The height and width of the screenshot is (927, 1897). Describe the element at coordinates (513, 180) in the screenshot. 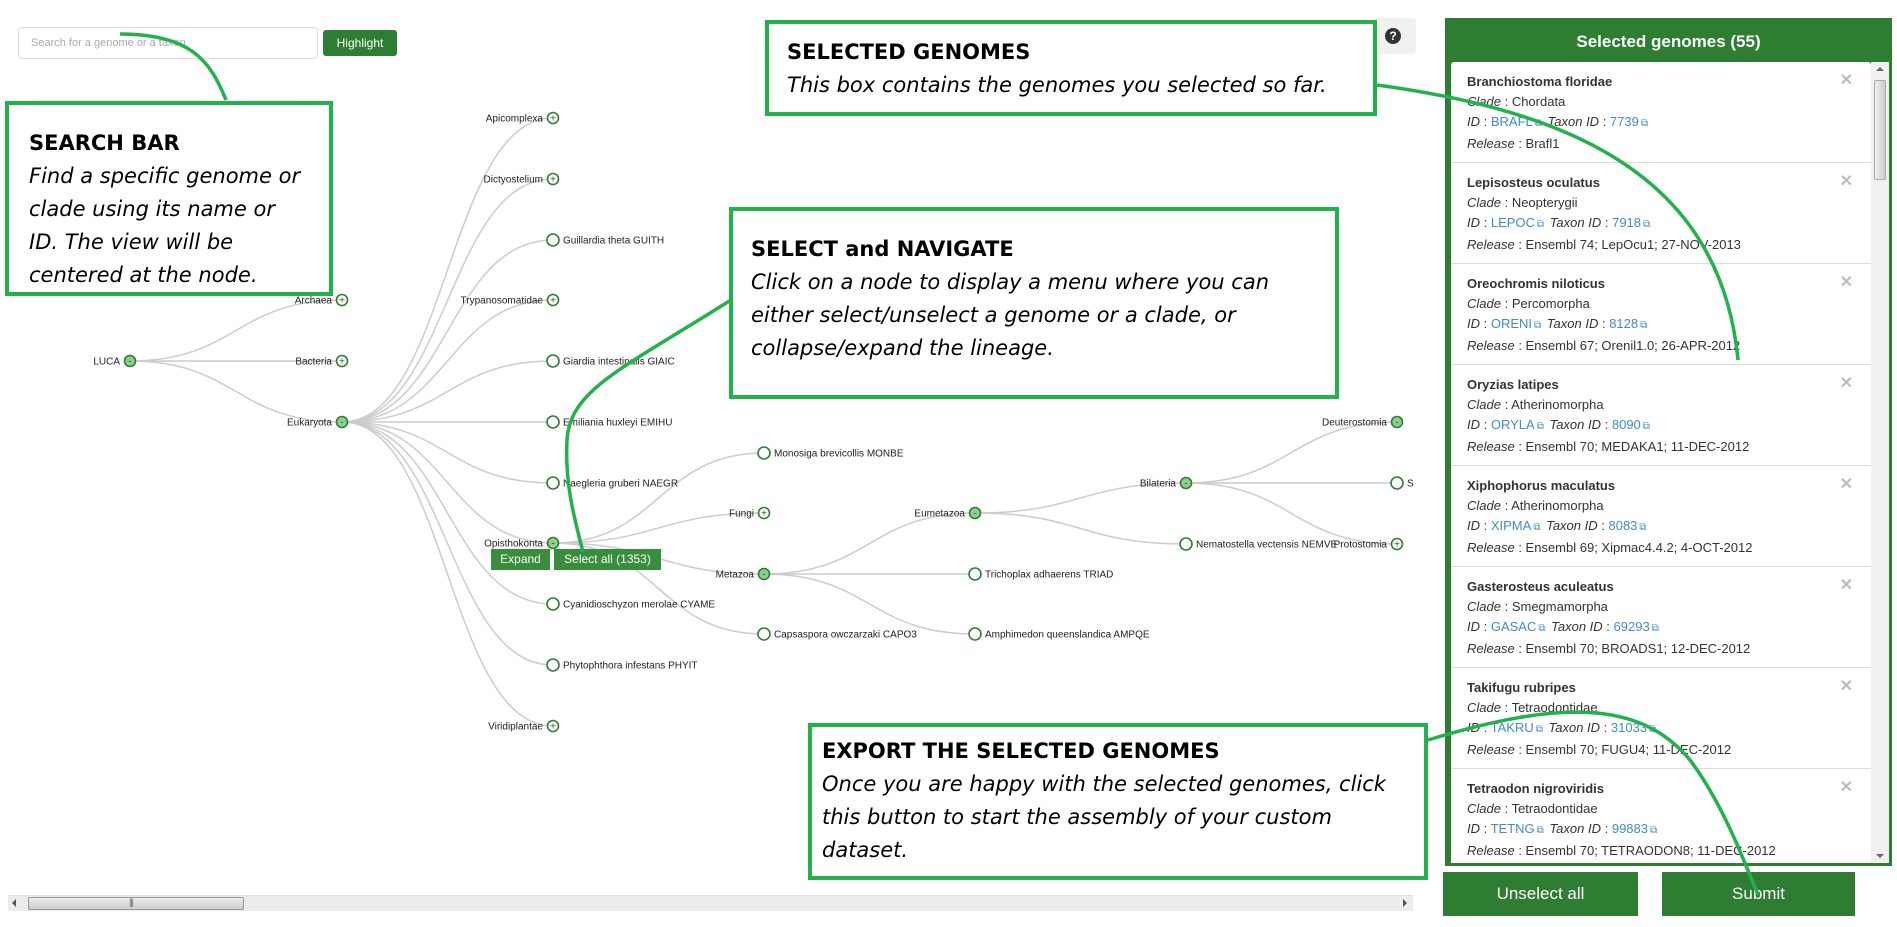

I see `tree-node-label: Dictyostelium` at that location.